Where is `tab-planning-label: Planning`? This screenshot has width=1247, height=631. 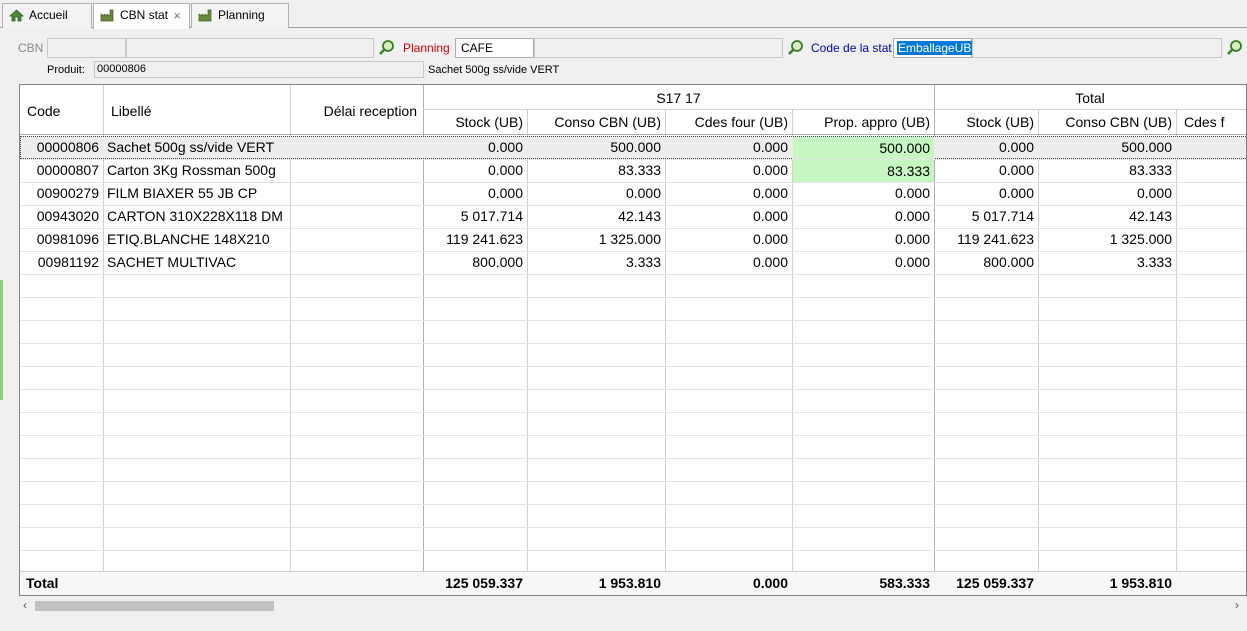
tab-planning-label: Planning is located at coordinates (241, 15).